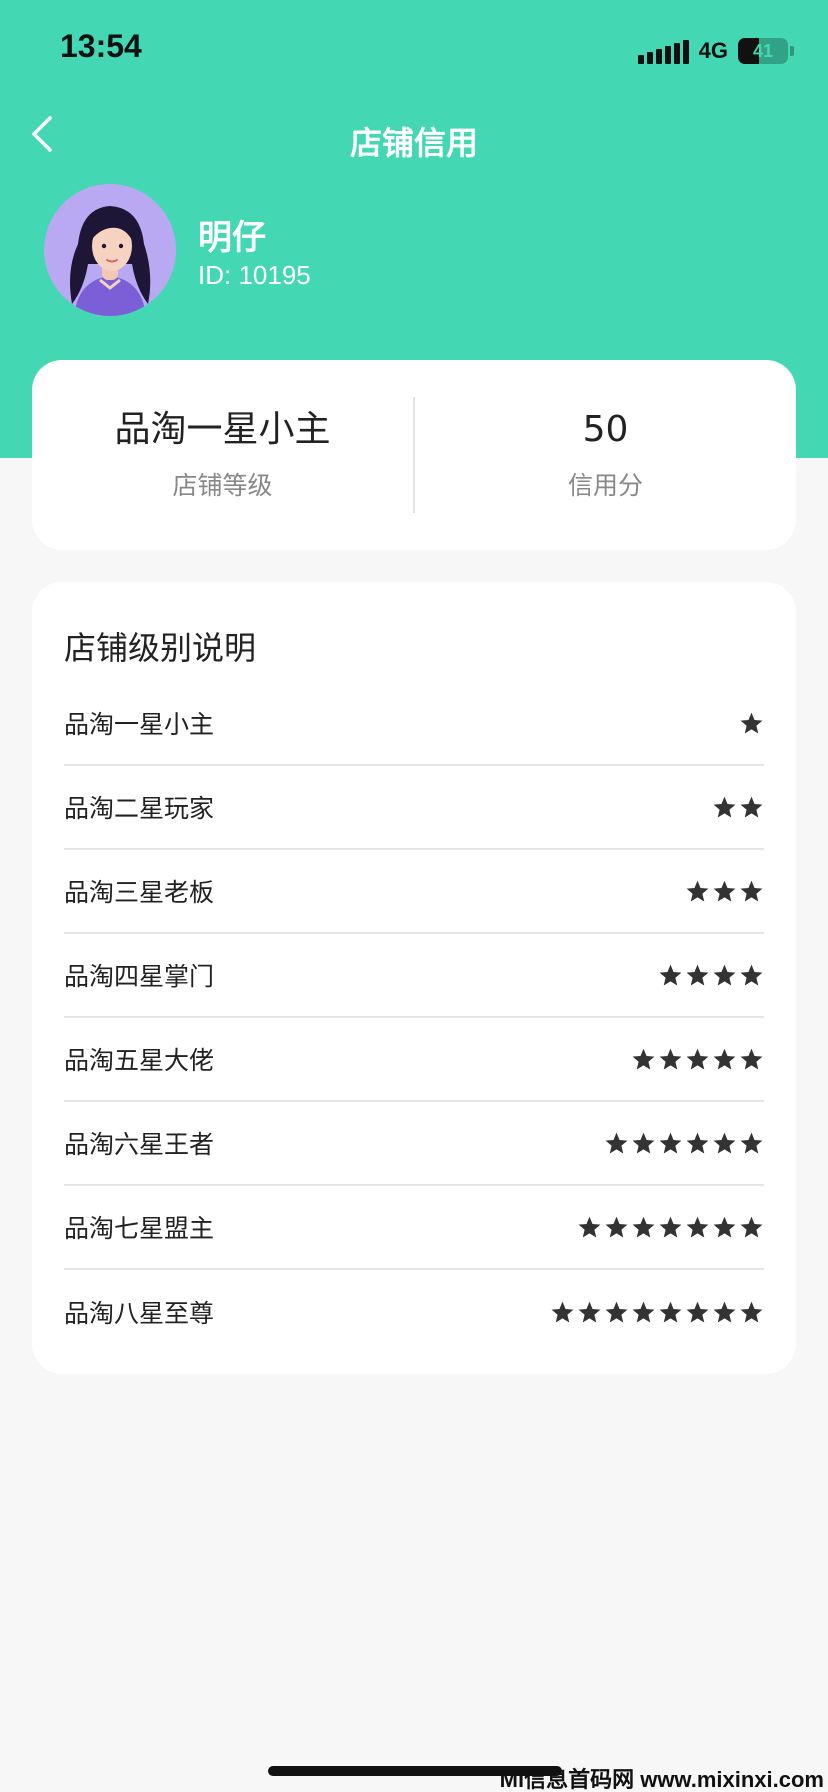 This screenshot has height=1792, width=828. What do you see at coordinates (713, 50) in the screenshot?
I see `network-type: 4G` at bounding box center [713, 50].